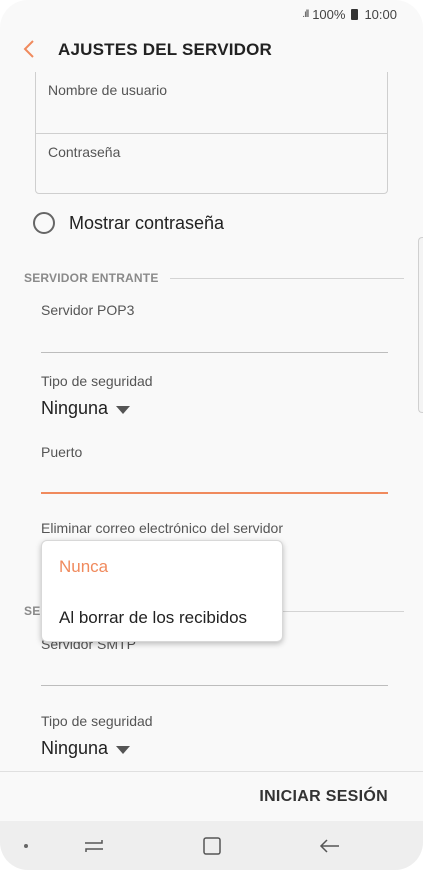 This screenshot has height=870, width=423. Describe the element at coordinates (355, 14) in the screenshot. I see `battery-icon` at that location.